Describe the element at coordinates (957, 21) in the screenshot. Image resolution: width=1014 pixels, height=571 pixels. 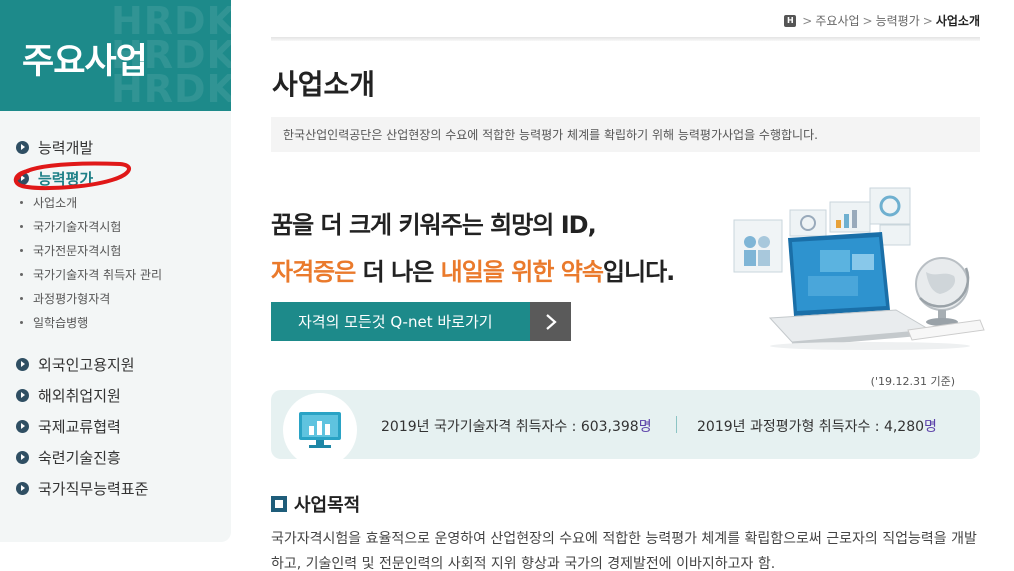
I see `breadcrumb-current: 사업소개` at that location.